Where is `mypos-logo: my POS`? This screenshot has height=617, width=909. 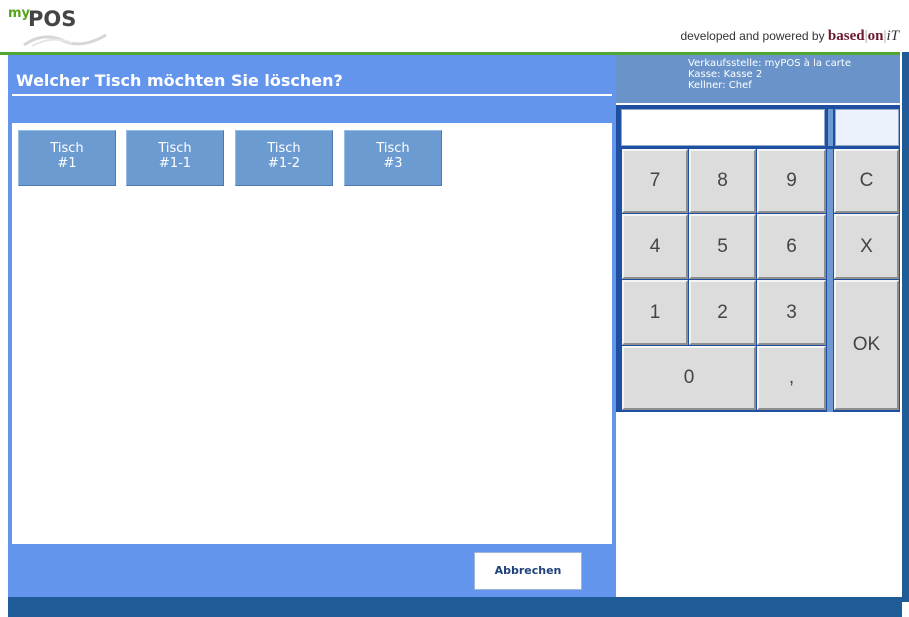
mypos-logo: my POS is located at coordinates (68, 26).